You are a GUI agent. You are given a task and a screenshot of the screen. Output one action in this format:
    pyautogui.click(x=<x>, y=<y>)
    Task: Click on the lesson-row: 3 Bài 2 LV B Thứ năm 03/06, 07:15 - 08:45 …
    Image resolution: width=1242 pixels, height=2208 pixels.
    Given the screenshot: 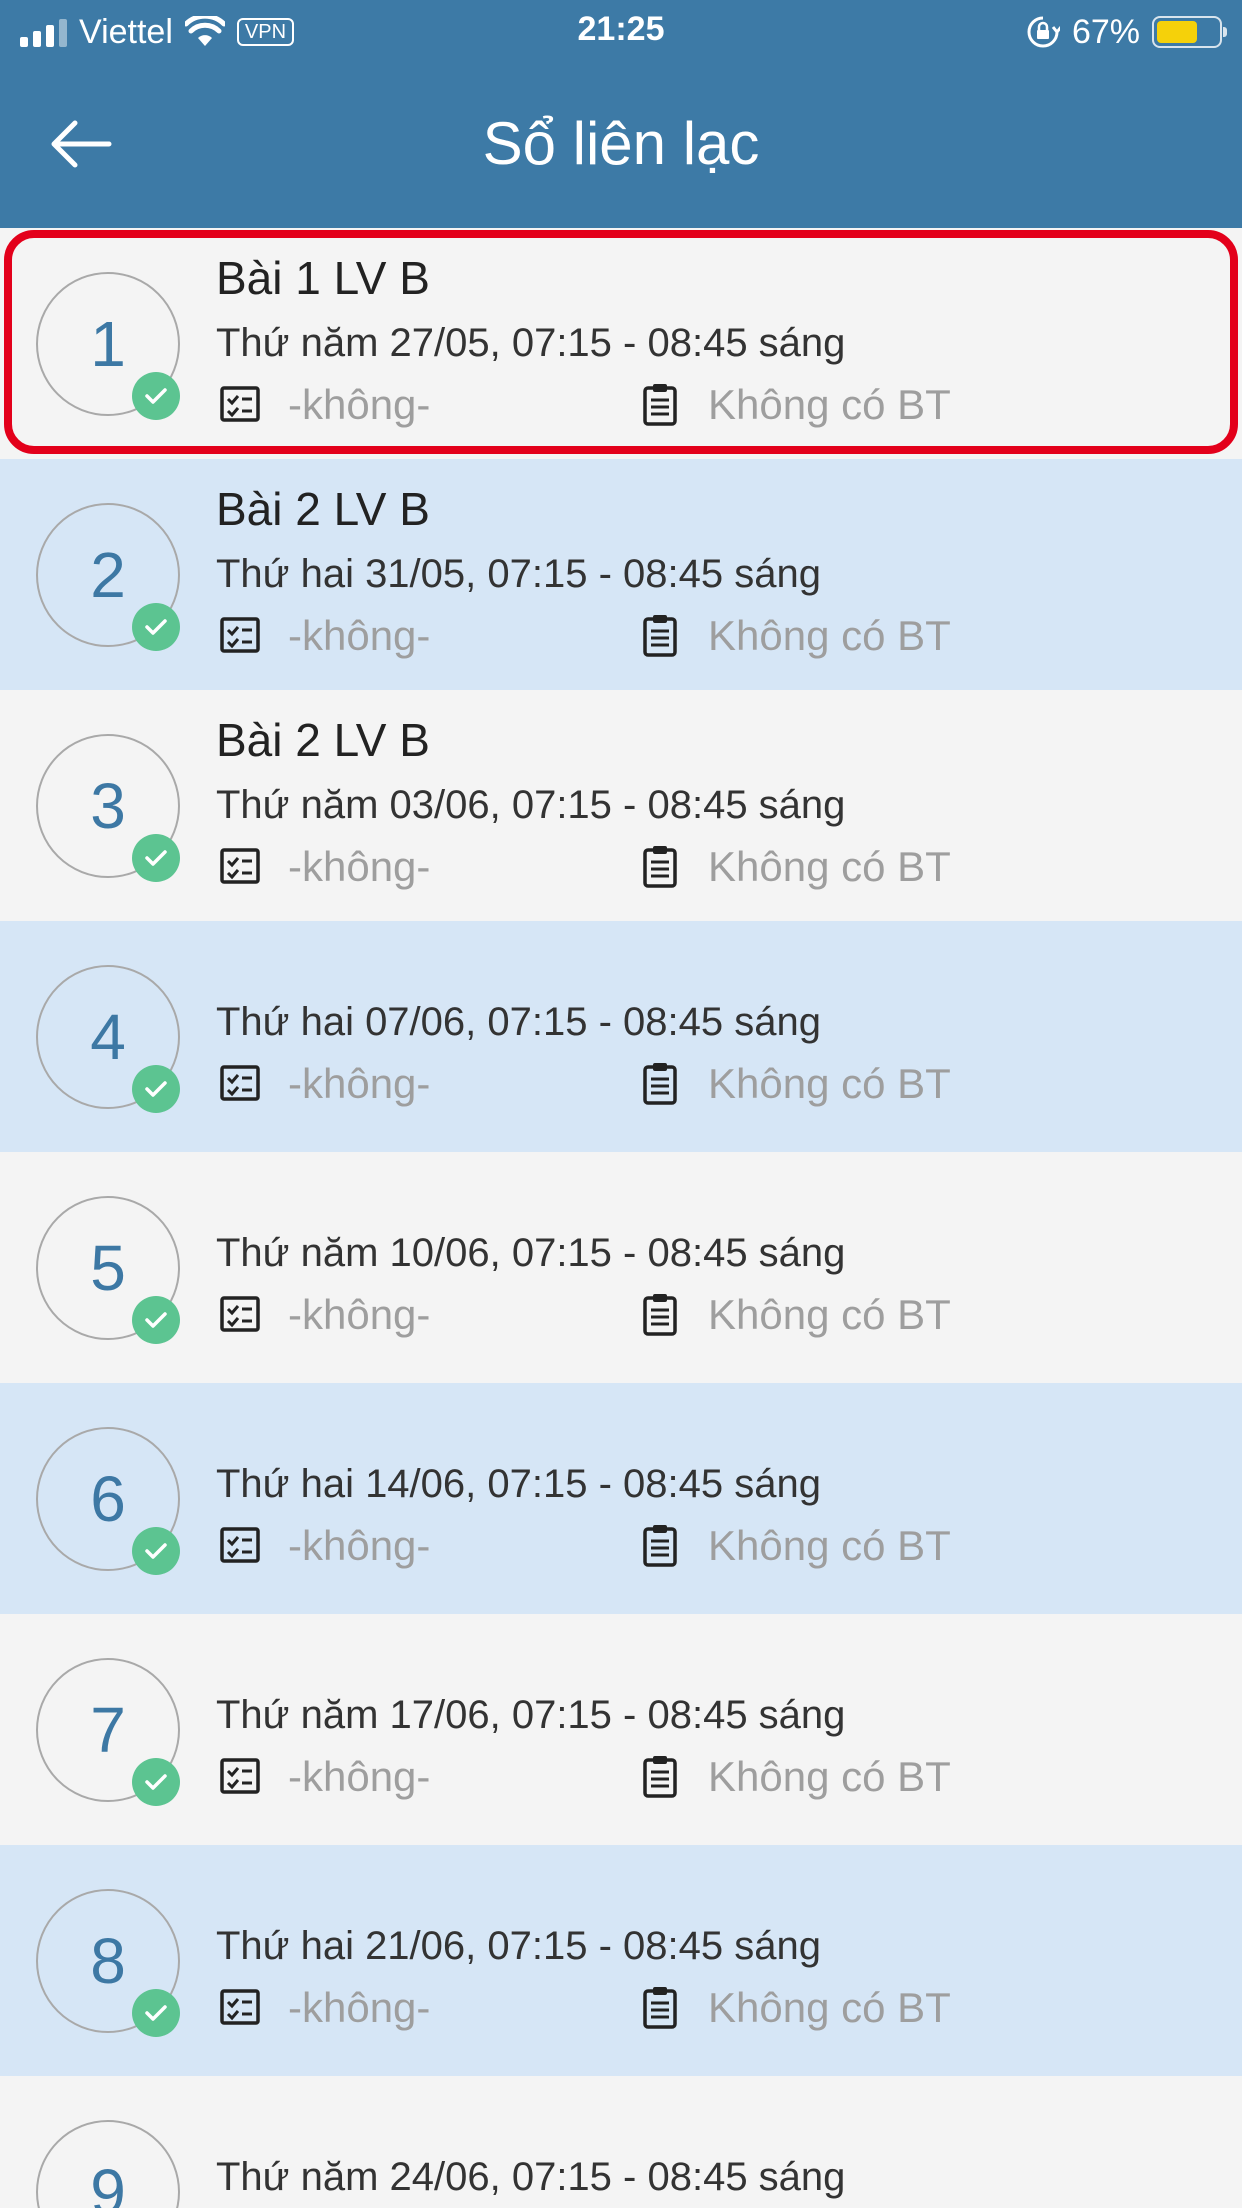 What is the action you would take?
    pyautogui.click(x=621, y=805)
    